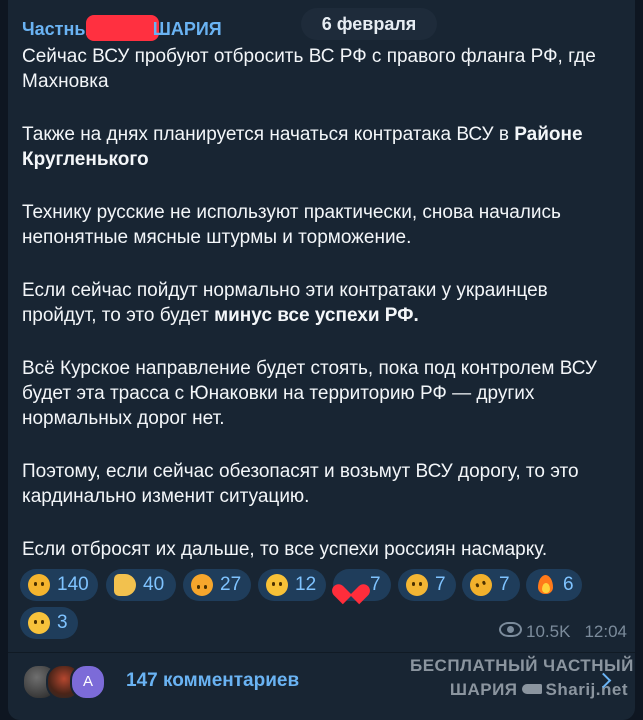 The image size is (643, 720). What do you see at coordinates (511, 629) in the screenshot?
I see `eye-icon` at bounding box center [511, 629].